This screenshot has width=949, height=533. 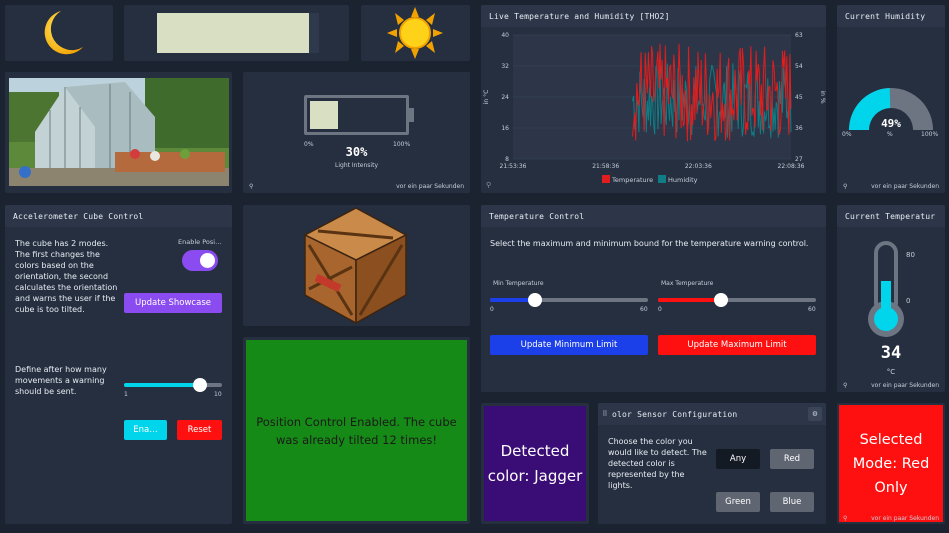 I want to click on chart-ytick-right: 45, so click(x=799, y=97).